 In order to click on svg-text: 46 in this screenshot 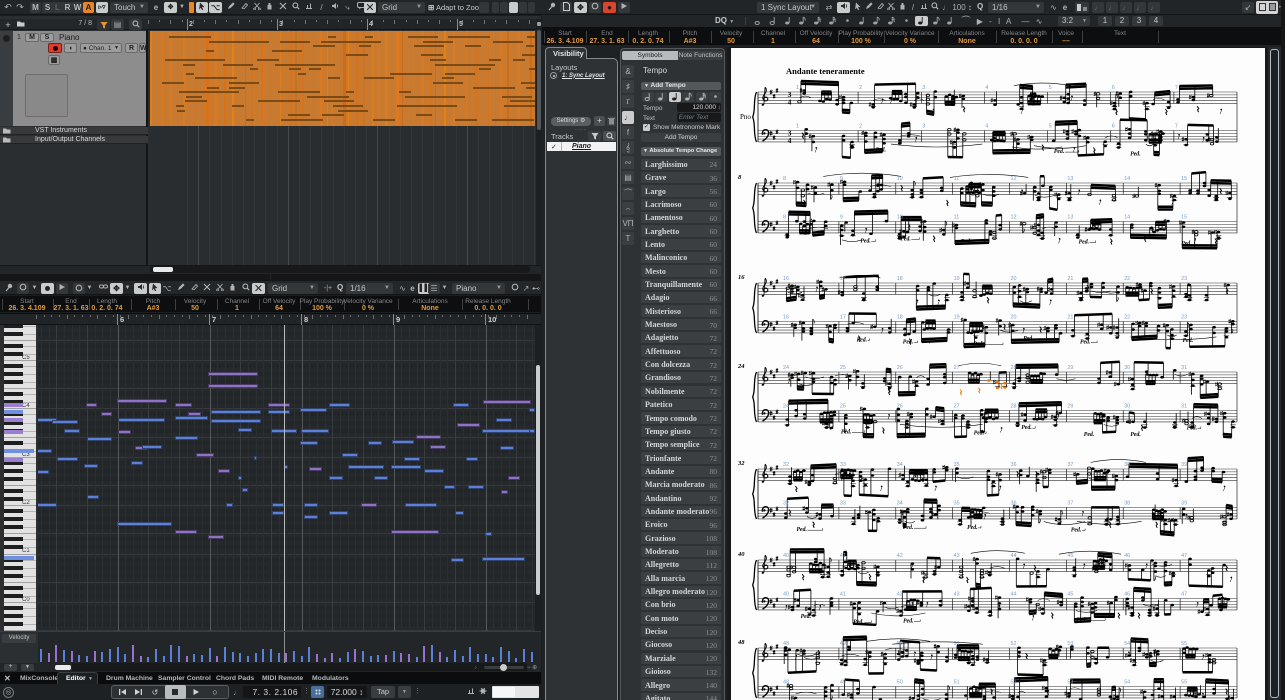, I will do `click(1127, 556)`.